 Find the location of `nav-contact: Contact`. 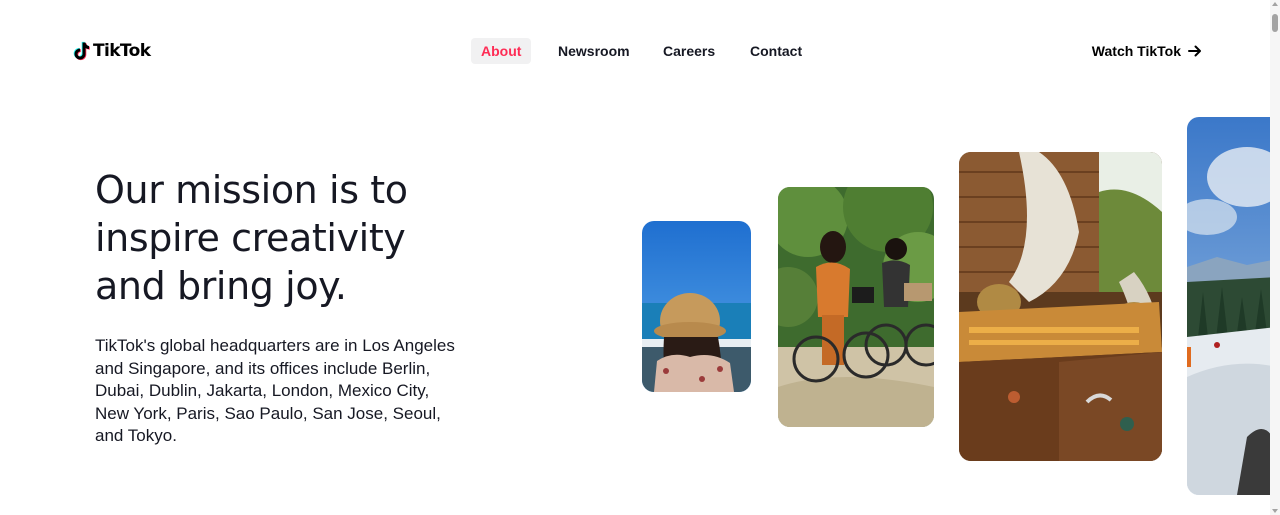

nav-contact: Contact is located at coordinates (776, 51).